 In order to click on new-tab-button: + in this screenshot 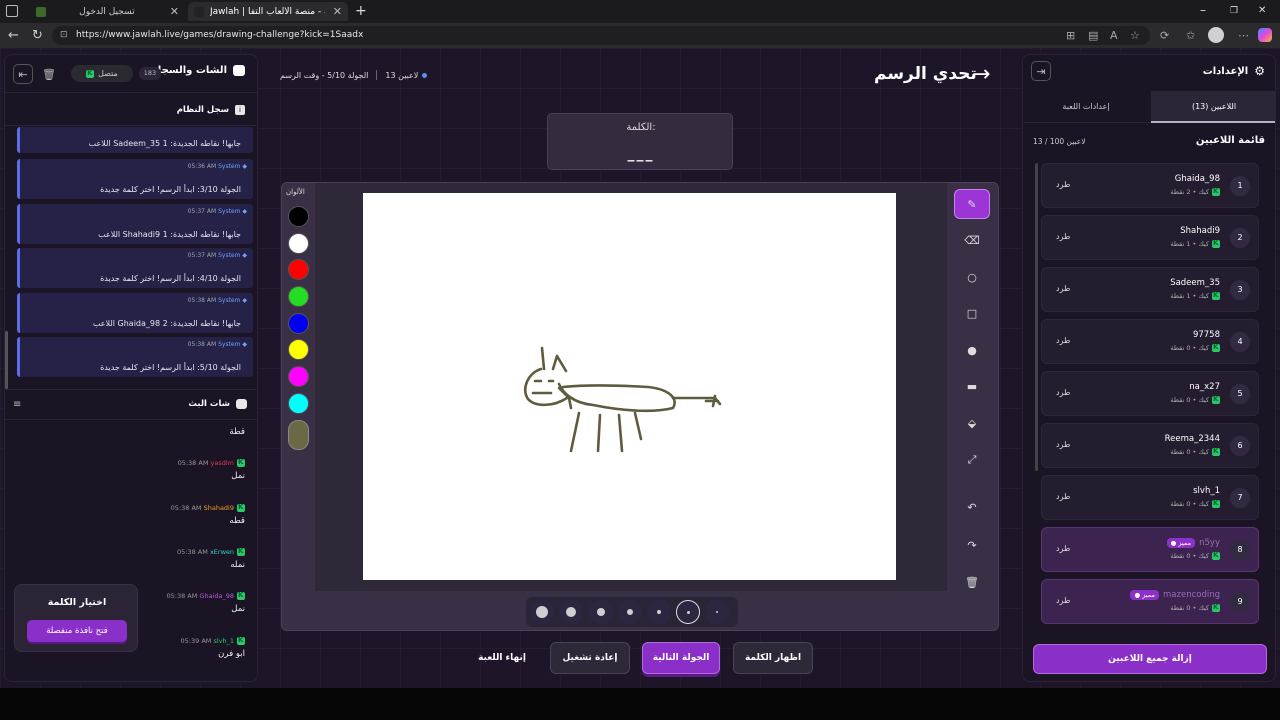, I will do `click(361, 11)`.